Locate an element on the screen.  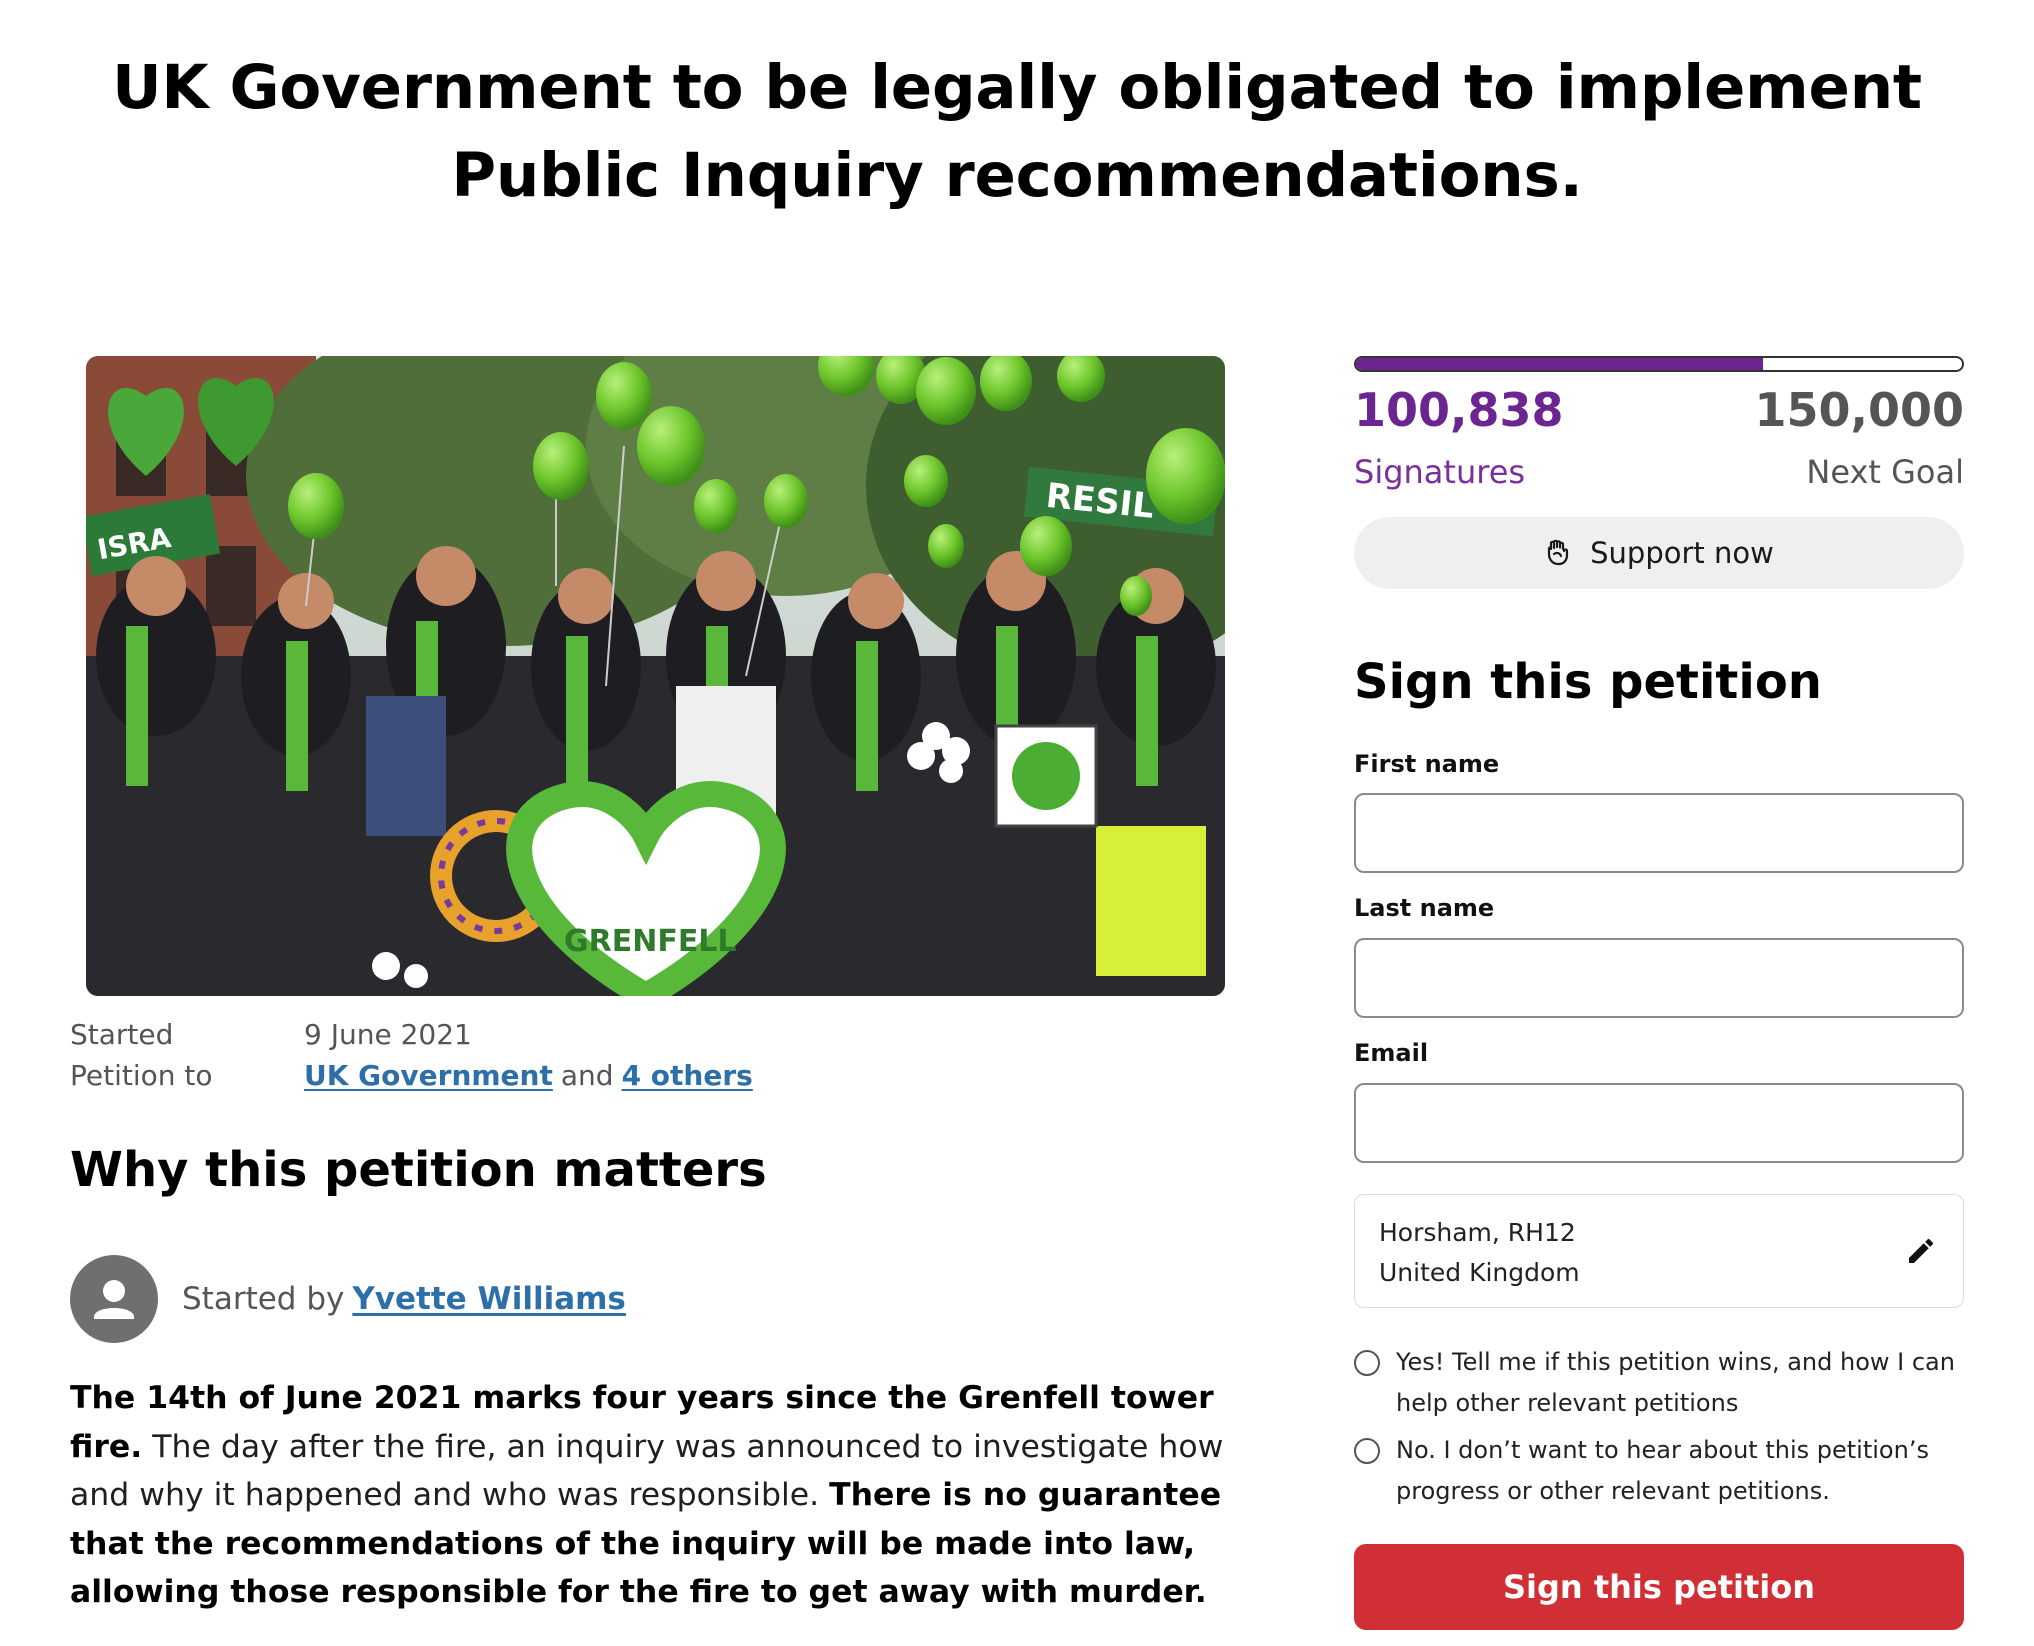
started-label: Started is located at coordinates (122, 1034).